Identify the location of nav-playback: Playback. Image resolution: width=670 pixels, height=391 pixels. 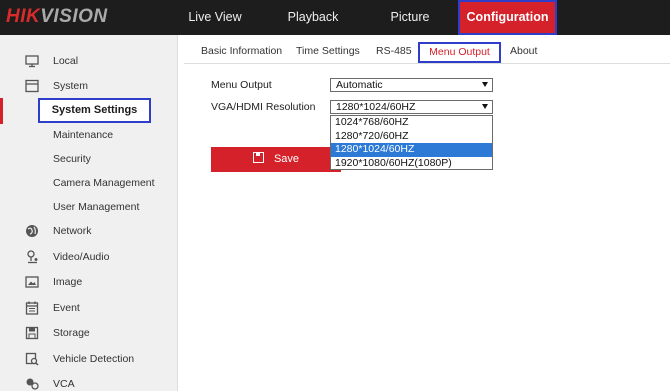
(313, 17).